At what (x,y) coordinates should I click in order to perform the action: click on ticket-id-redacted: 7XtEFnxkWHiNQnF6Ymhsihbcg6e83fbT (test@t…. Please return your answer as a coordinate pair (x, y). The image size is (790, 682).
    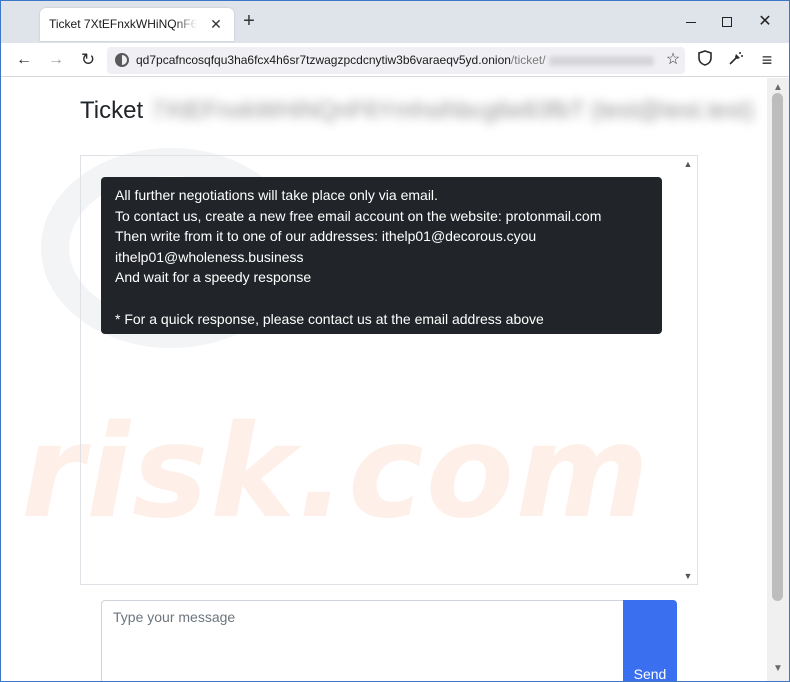
    Looking at the image, I should click on (452, 110).